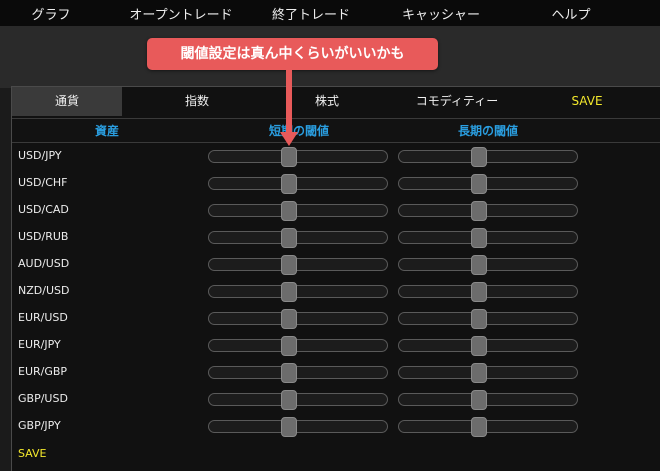 This screenshot has height=471, width=660. I want to click on tab-save-button: SAVE, so click(587, 101).